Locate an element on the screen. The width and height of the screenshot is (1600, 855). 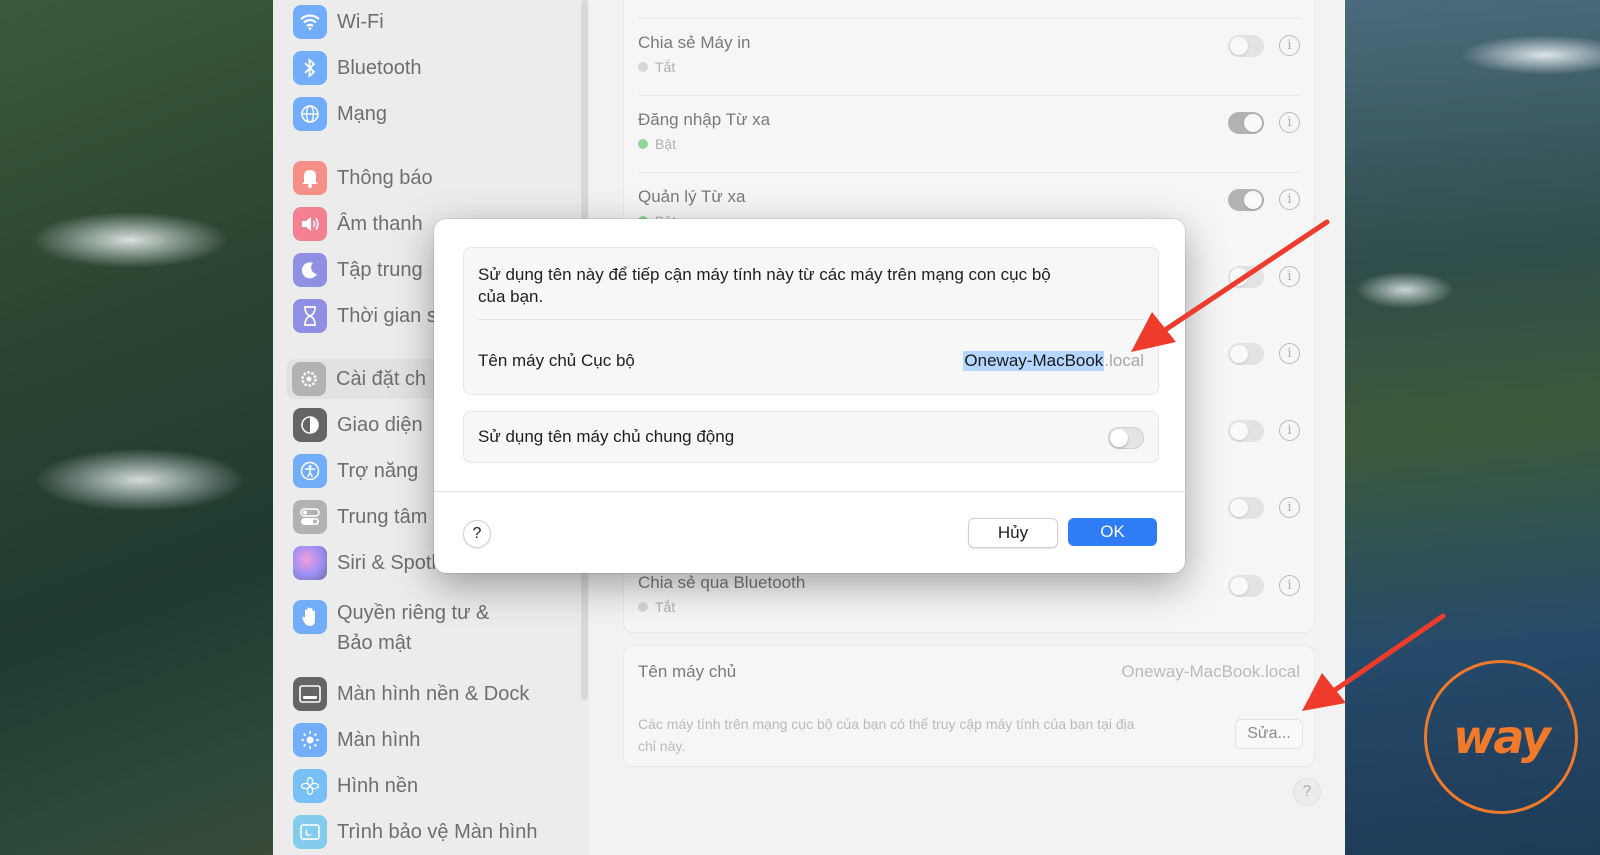
section-divider is located at coordinates (811, 319).